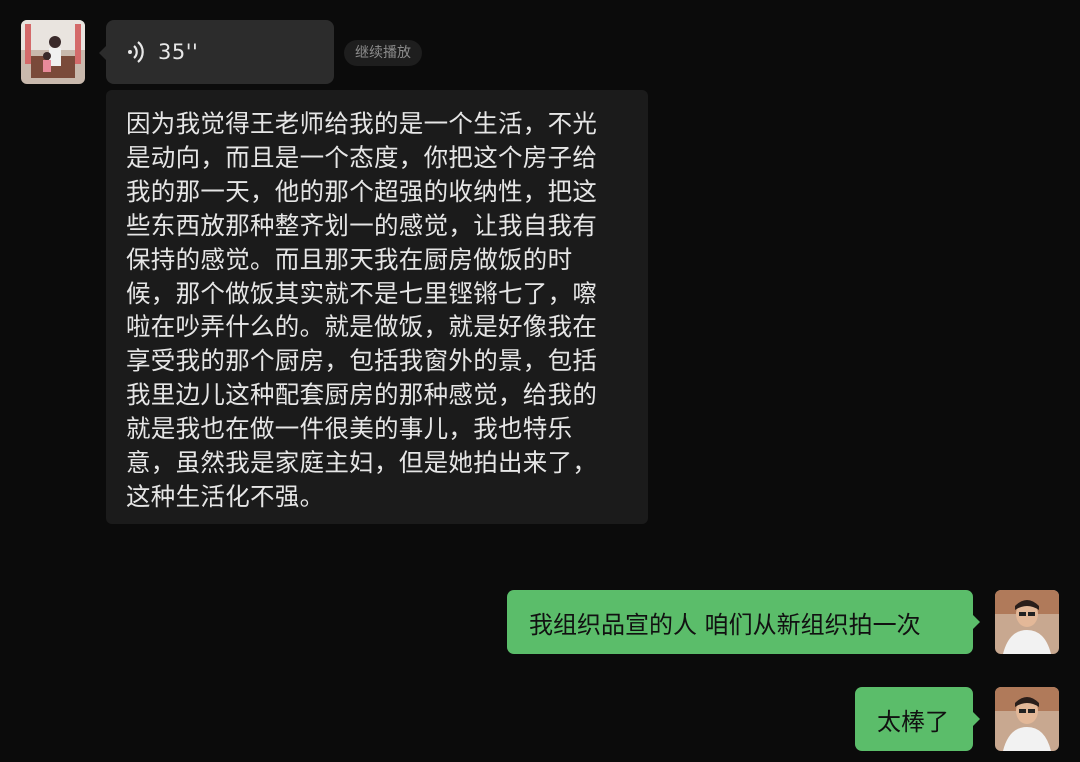  Describe the element at coordinates (362, 327) in the screenshot. I see `transcript-line: 啦在吵弄什么的。就是做饭，就是好像我在` at that location.